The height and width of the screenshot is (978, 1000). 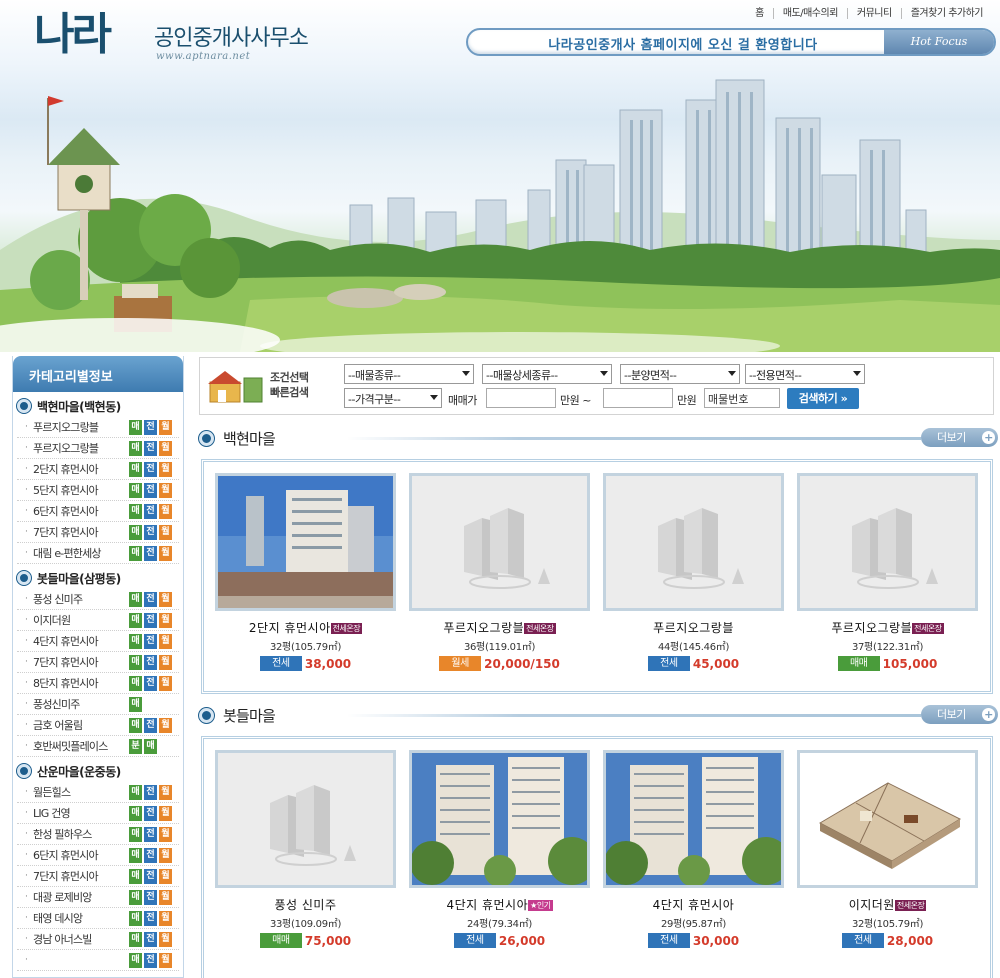 What do you see at coordinates (887, 904) in the screenshot?
I see `listing-title: 이지더원 전세온장` at bounding box center [887, 904].